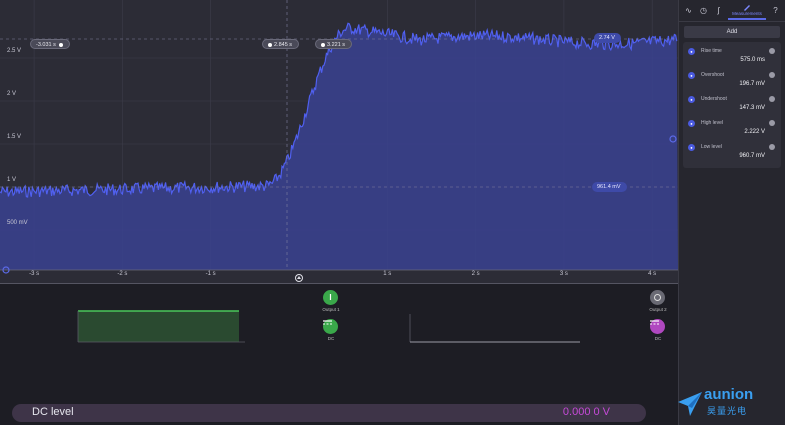 The image size is (785, 425). I want to click on y-axis-label: 2 V, so click(12, 94).